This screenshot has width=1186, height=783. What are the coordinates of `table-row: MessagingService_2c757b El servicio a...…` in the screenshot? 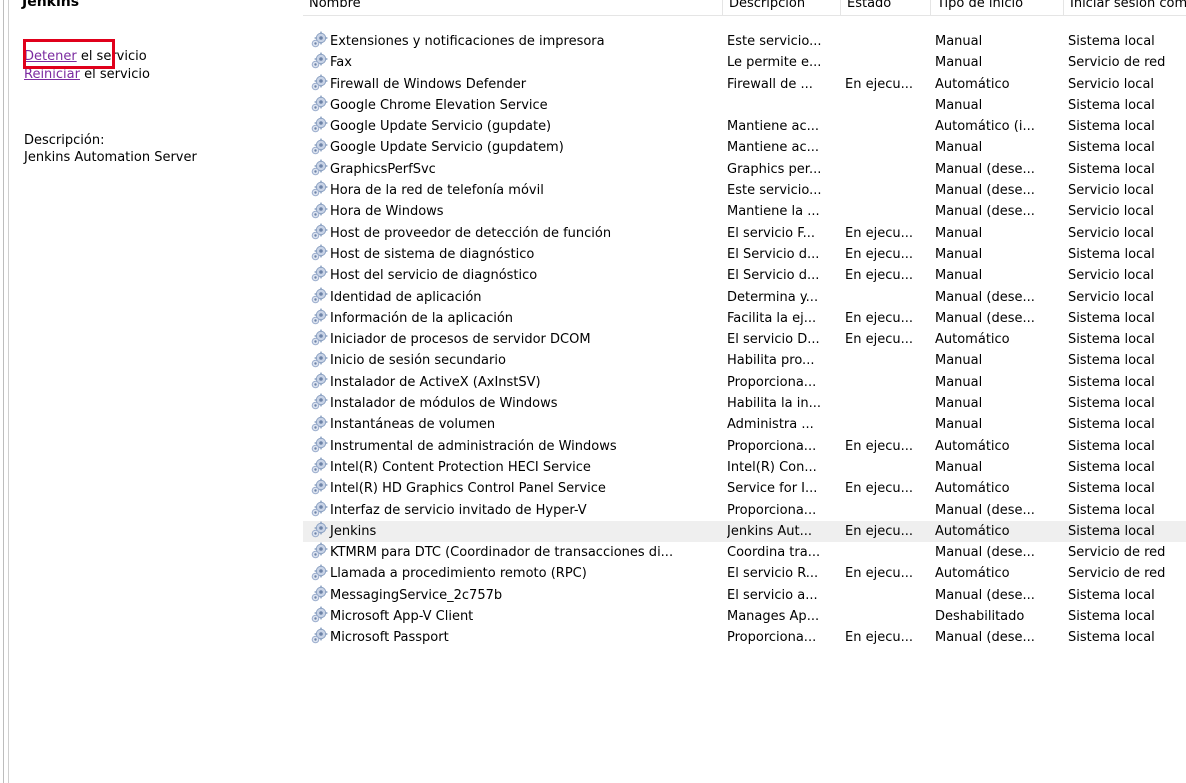 It's located at (744, 595).